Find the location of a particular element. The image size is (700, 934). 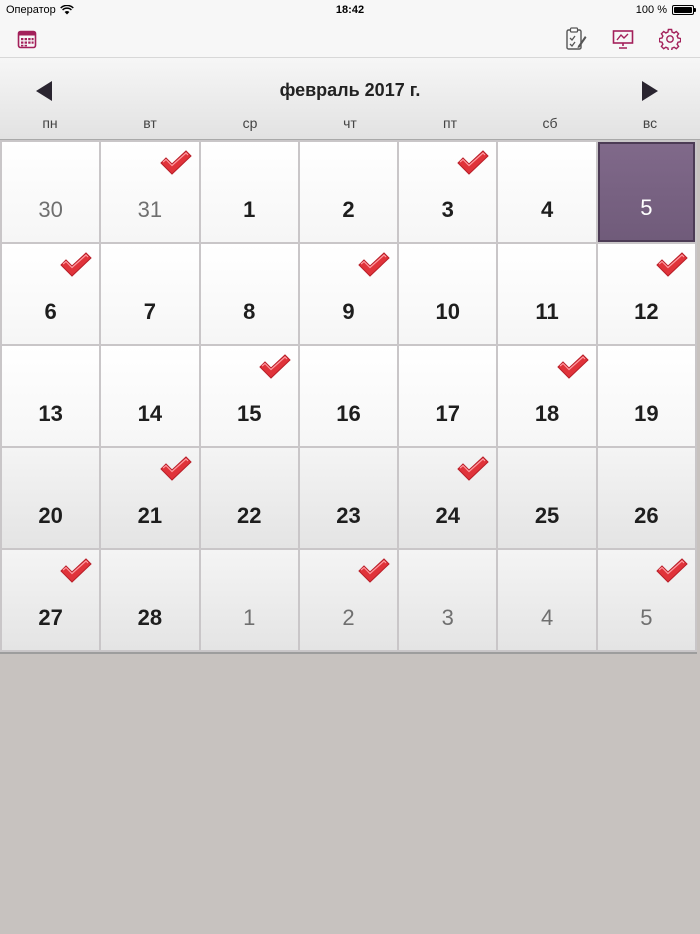

battery-label: 100 % is located at coordinates (651, 10).